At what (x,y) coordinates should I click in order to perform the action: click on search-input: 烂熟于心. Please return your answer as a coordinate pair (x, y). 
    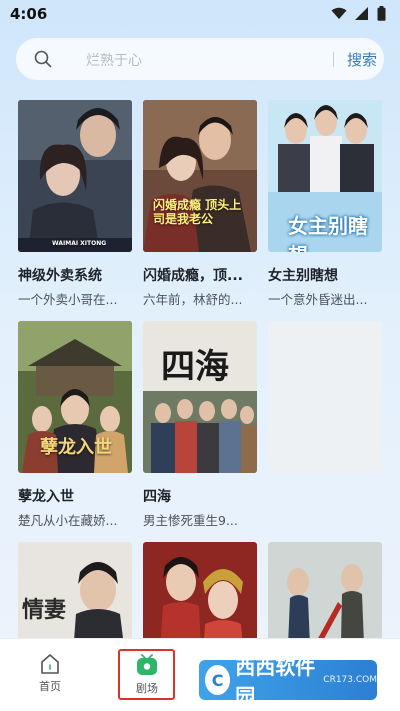
    Looking at the image, I should click on (114, 60).